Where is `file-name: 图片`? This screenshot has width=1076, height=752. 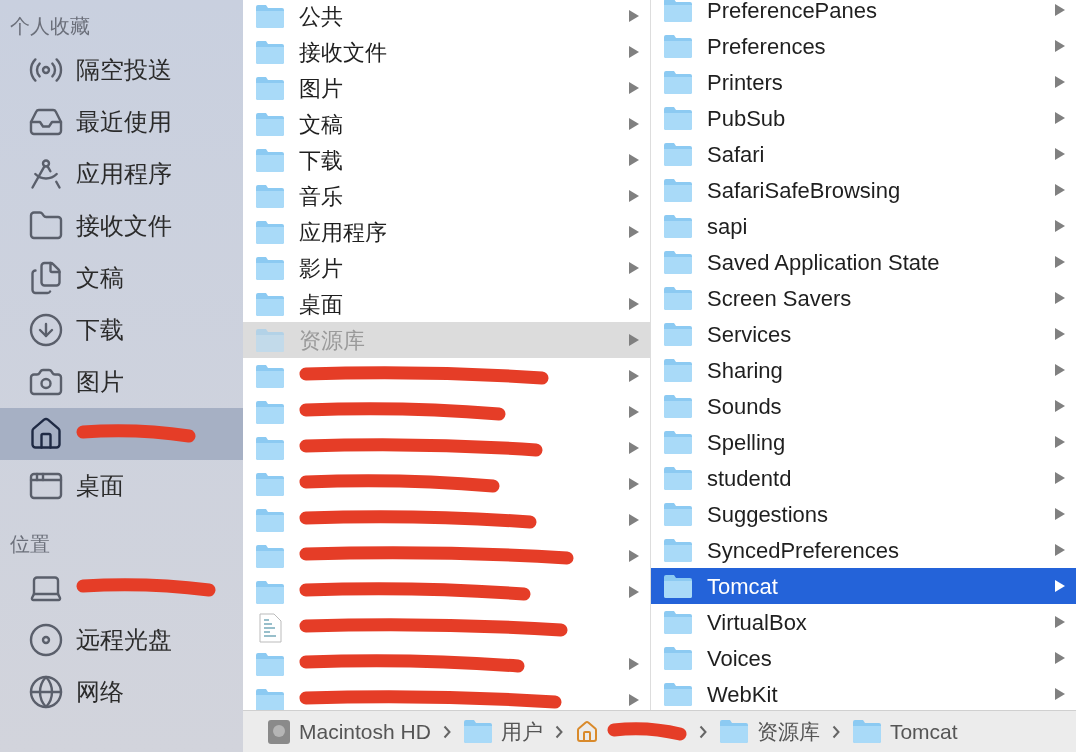
file-name: 图片 is located at coordinates (321, 88).